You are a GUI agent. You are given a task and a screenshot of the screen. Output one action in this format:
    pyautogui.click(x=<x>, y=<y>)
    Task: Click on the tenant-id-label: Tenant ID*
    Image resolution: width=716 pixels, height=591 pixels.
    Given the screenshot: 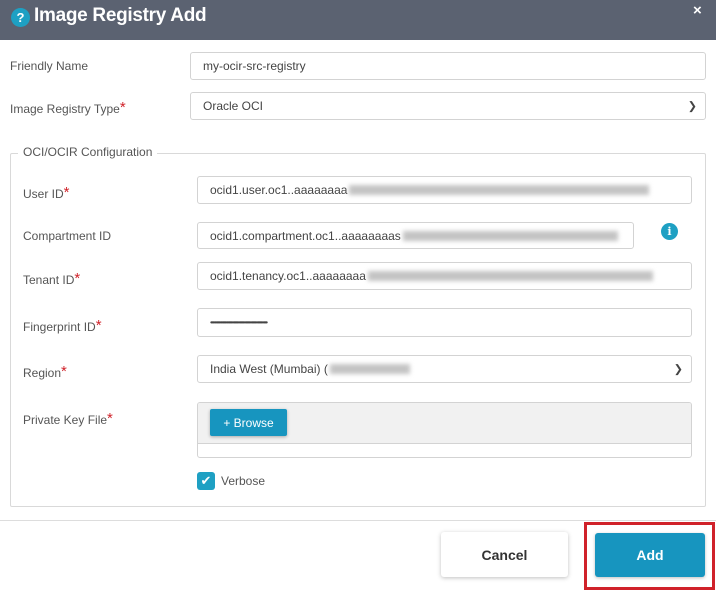 What is the action you would take?
    pyautogui.click(x=52, y=278)
    